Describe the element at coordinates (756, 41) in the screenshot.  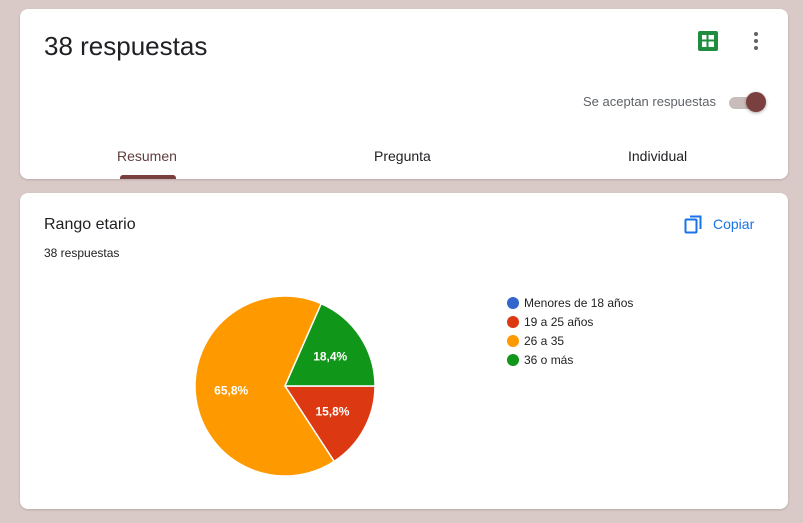
I see `more-vert-icon` at that location.